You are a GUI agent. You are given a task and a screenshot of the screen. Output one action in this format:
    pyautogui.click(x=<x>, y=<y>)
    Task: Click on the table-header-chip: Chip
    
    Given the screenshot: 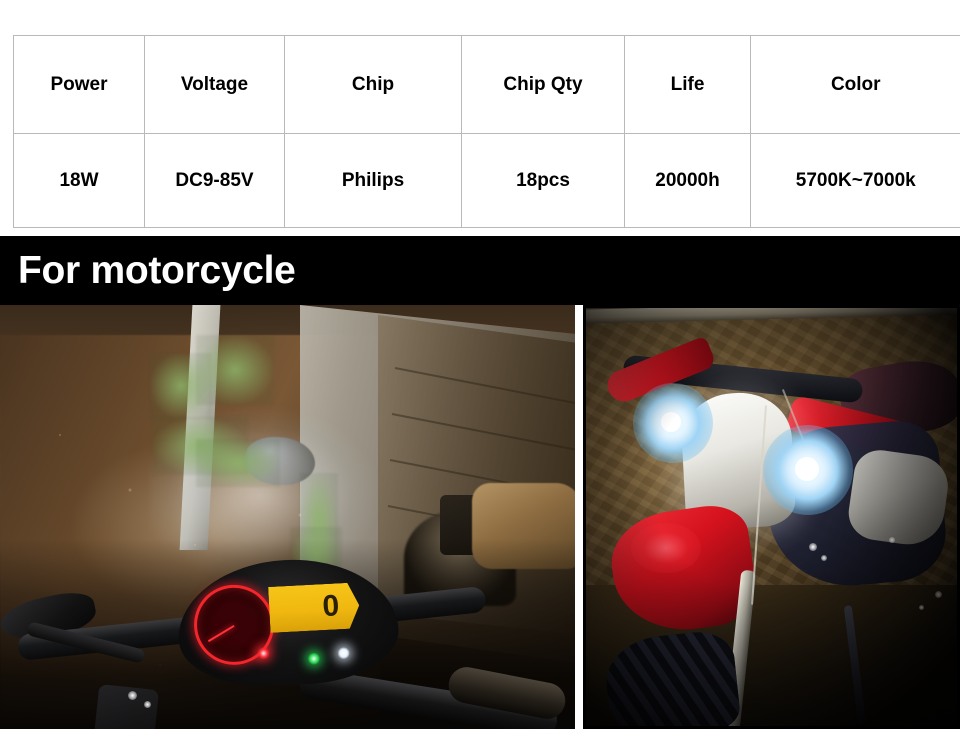 What is the action you would take?
    pyautogui.click(x=373, y=84)
    